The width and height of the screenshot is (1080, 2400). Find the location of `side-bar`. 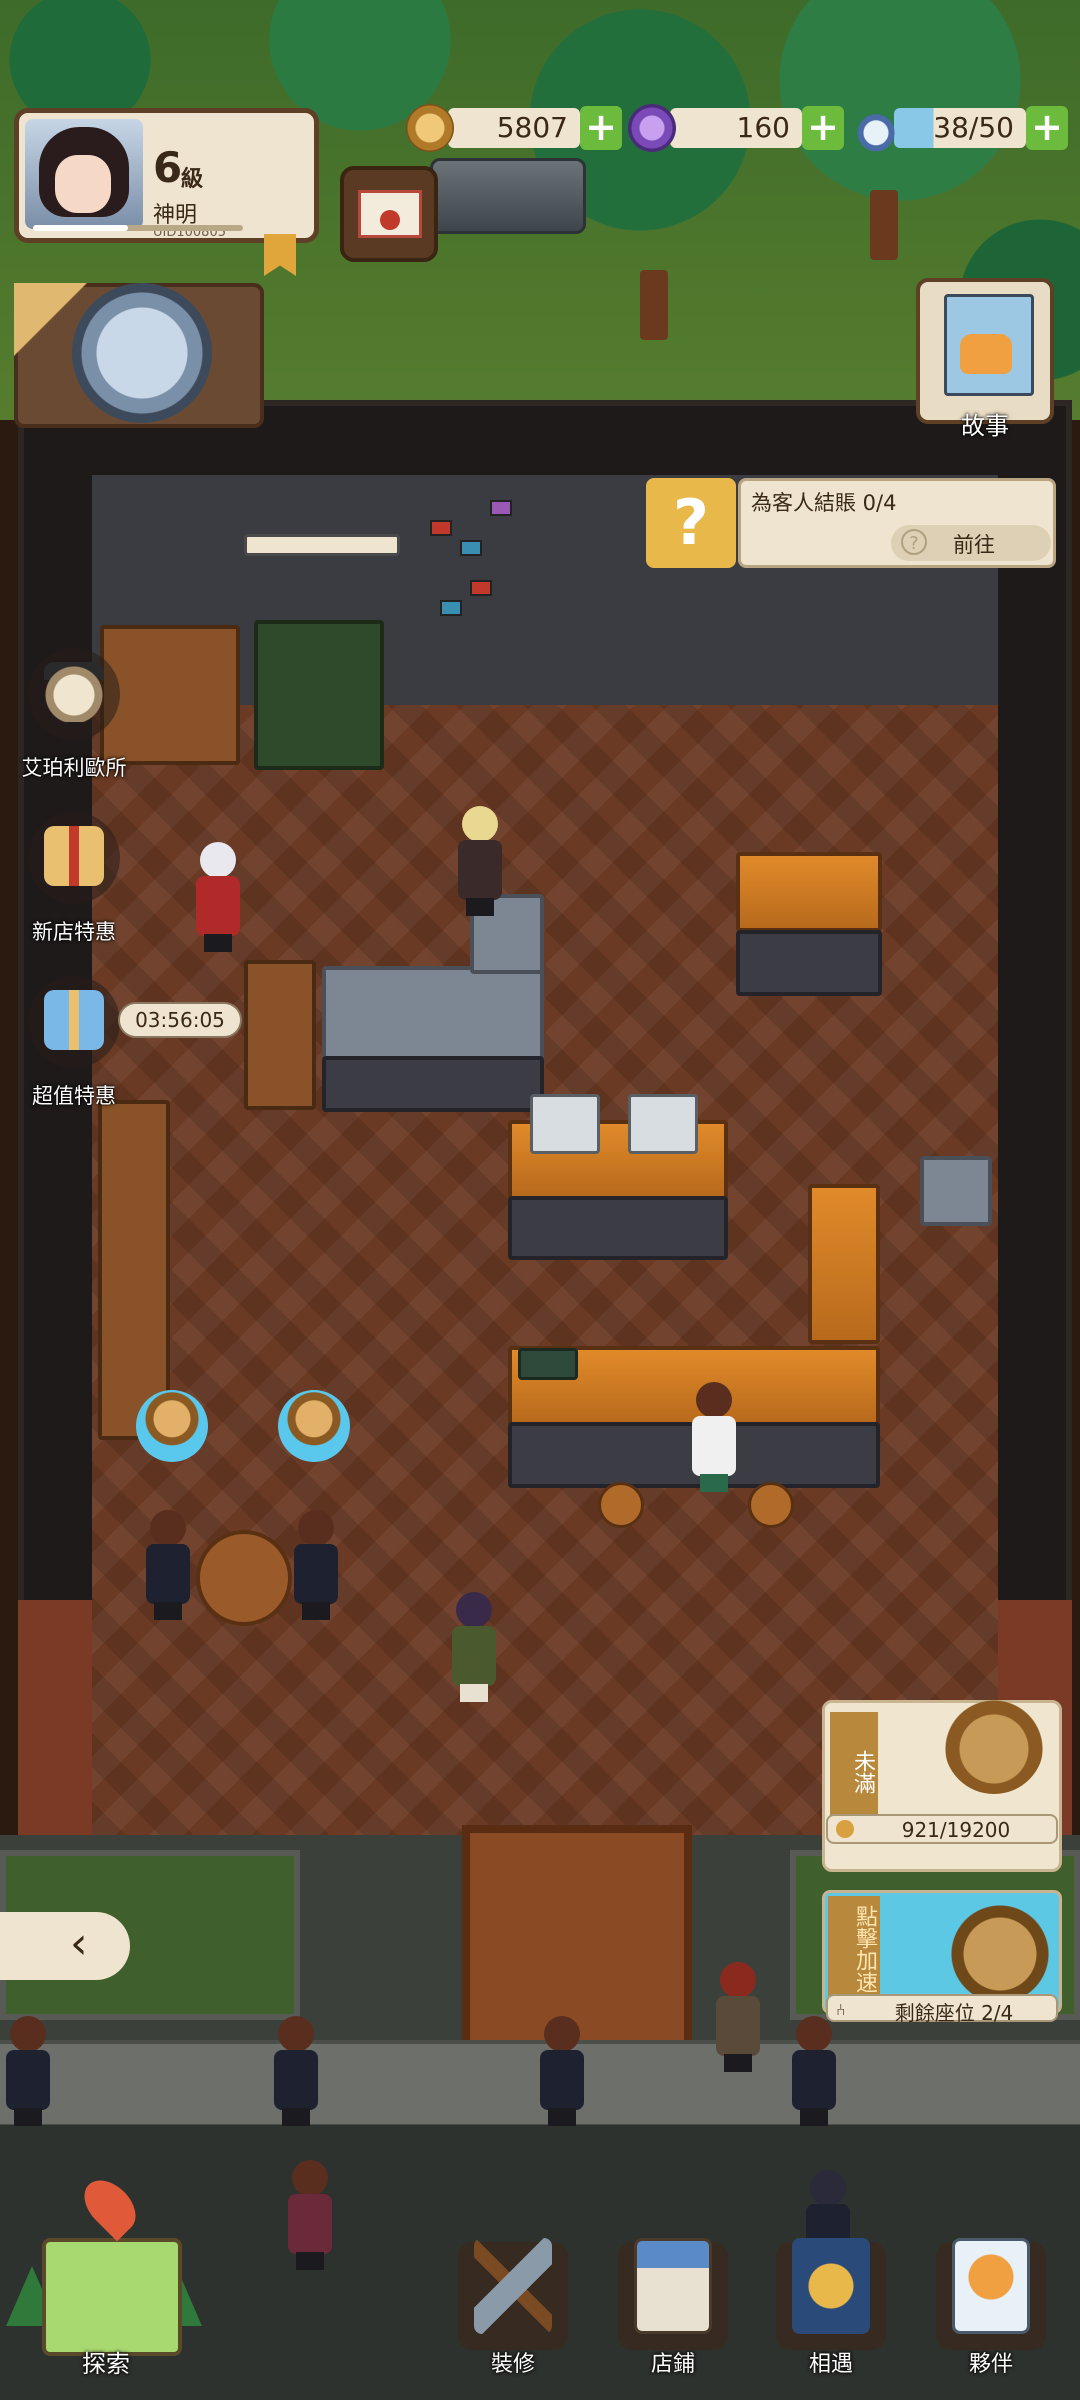

side-bar is located at coordinates (844, 1264).